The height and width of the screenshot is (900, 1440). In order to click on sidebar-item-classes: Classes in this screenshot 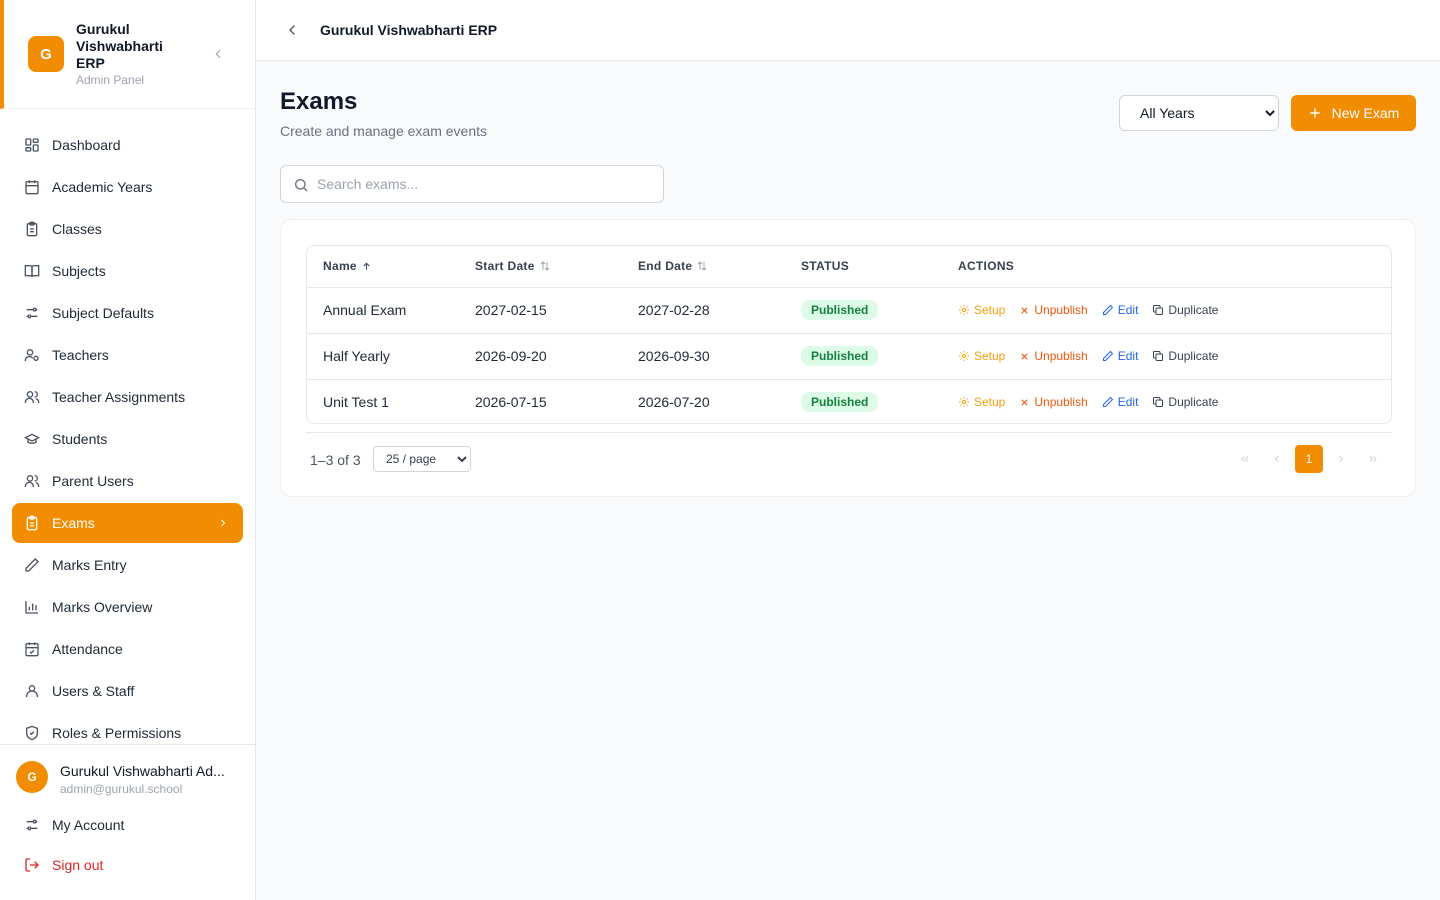, I will do `click(127, 229)`.